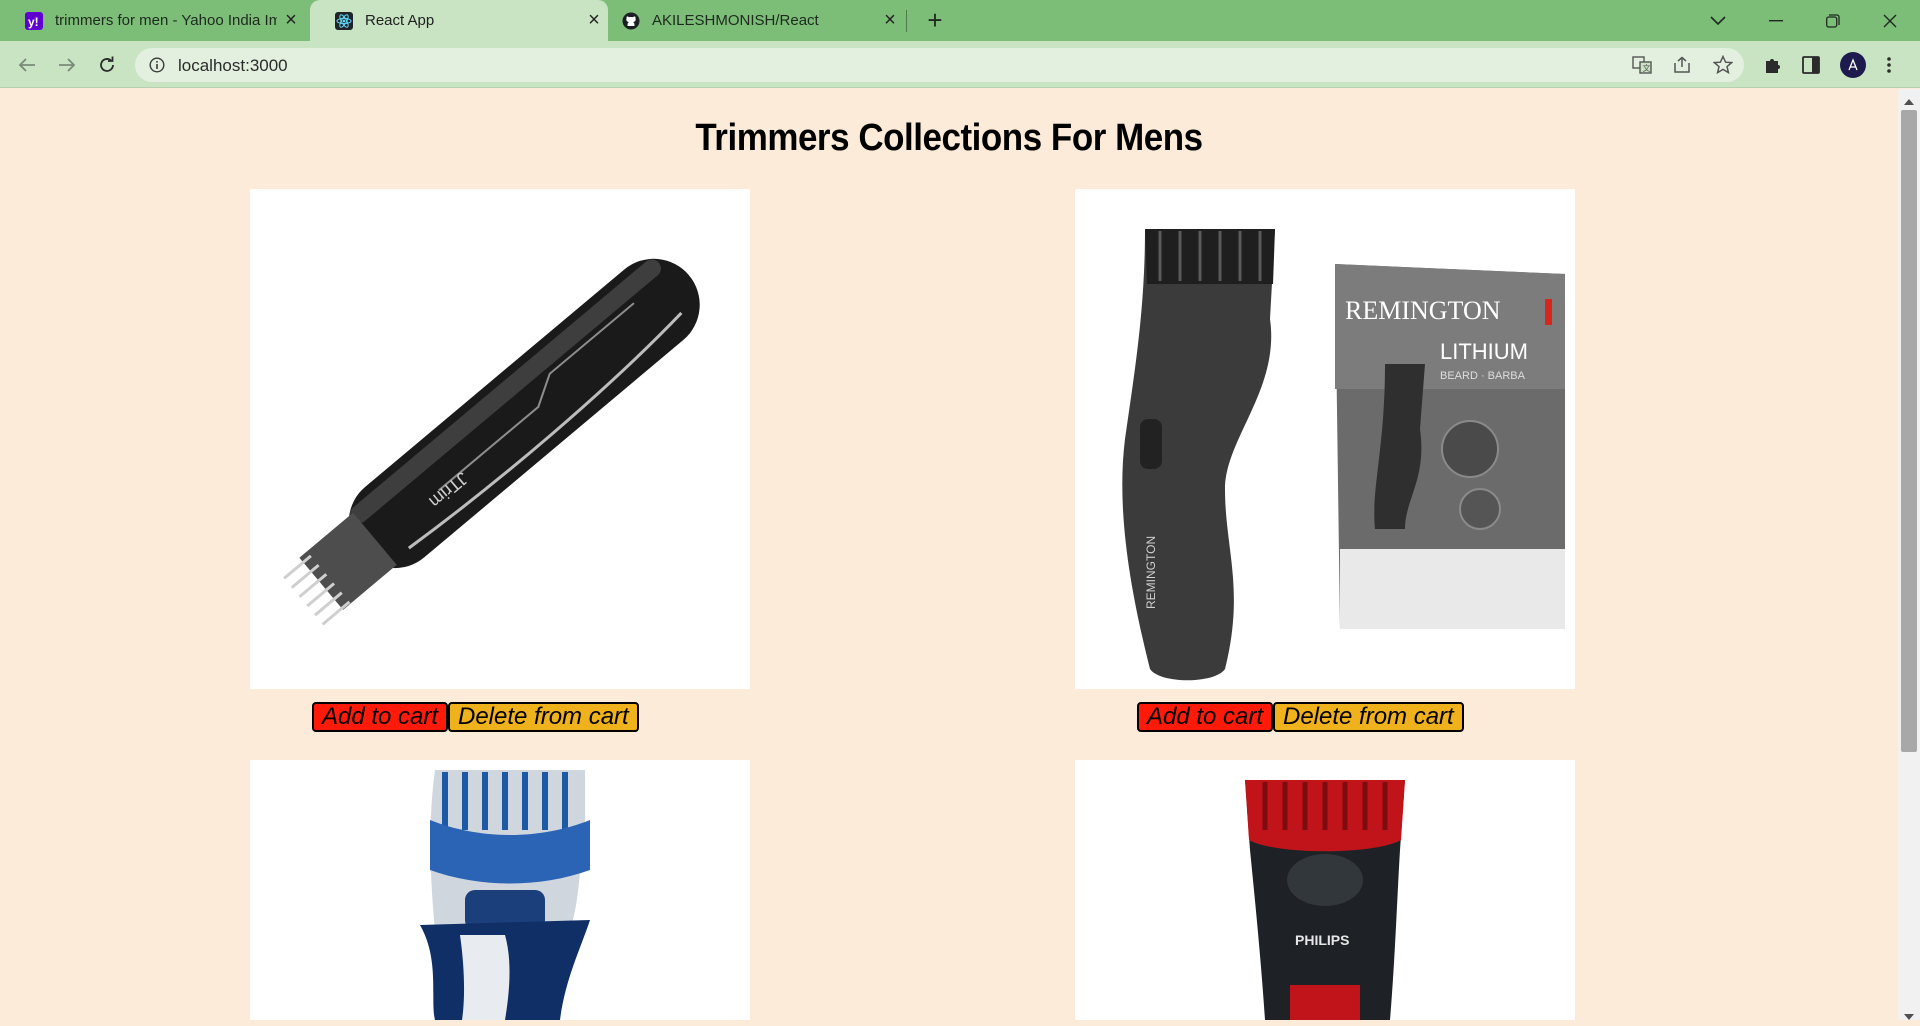  I want to click on tab-react-app: React App ×, so click(459, 20).